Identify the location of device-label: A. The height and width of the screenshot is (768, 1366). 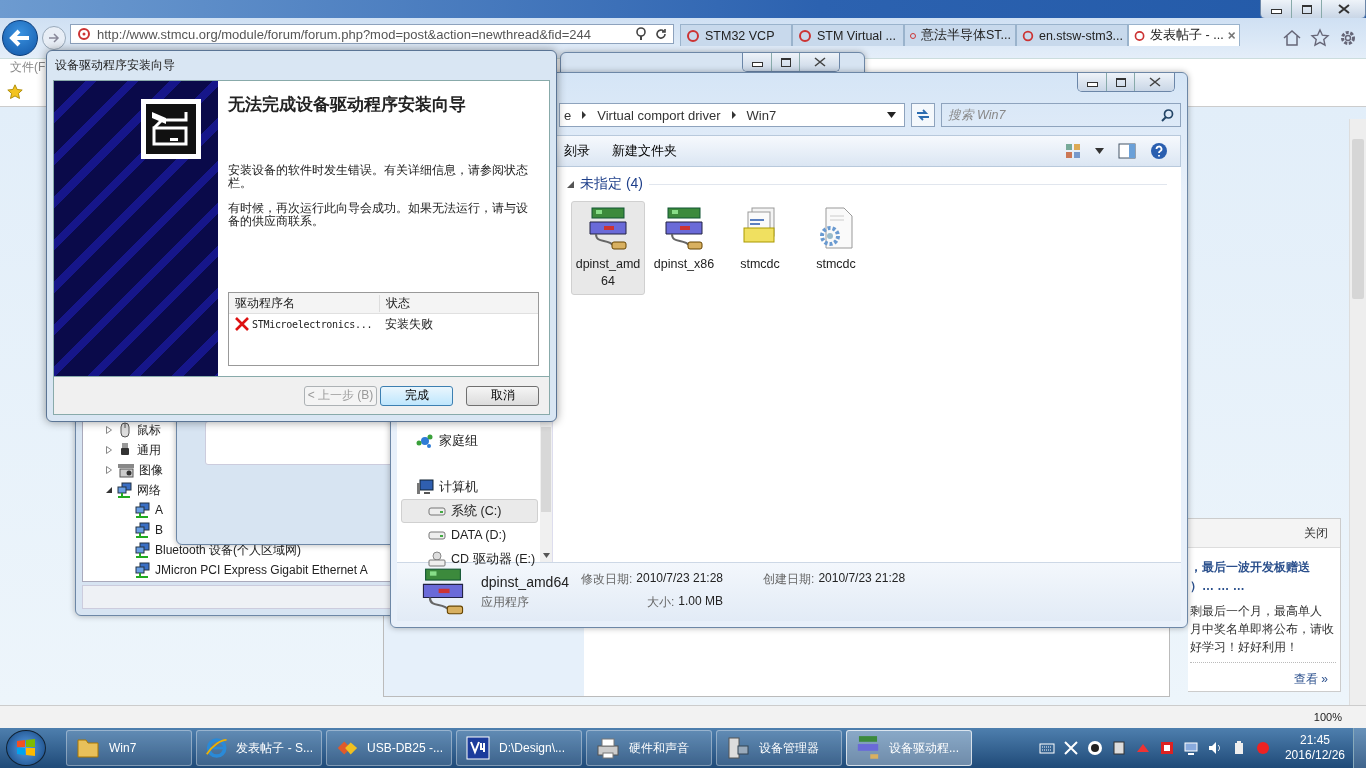
(159, 510).